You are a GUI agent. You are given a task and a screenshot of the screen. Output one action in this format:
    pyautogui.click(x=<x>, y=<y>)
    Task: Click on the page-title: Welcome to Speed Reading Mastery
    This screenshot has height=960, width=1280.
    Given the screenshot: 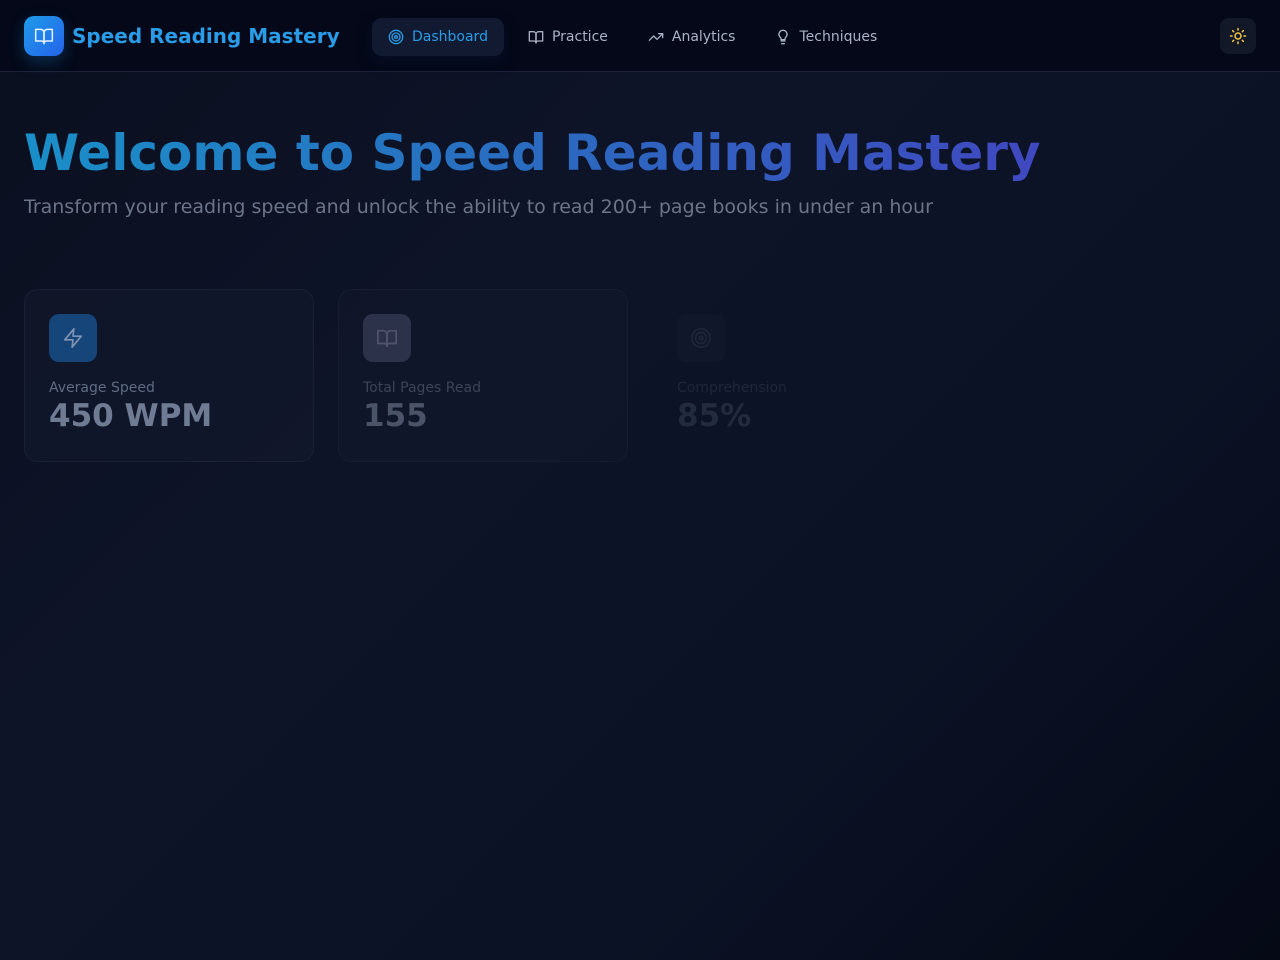 What is the action you would take?
    pyautogui.click(x=532, y=153)
    